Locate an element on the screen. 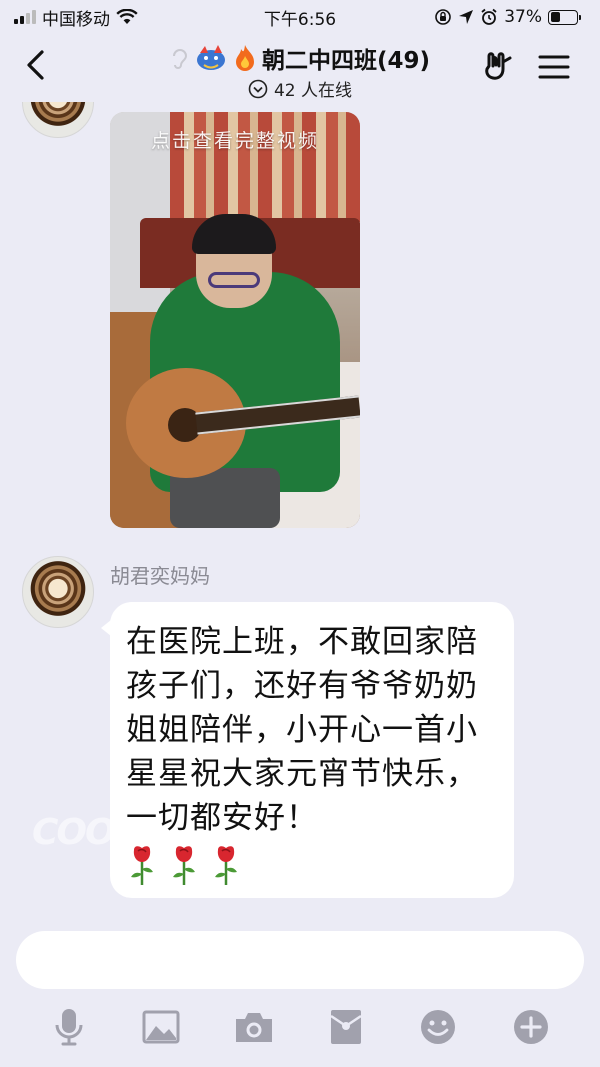 This screenshot has height=1067, width=600. emoji-row is located at coordinates (312, 867).